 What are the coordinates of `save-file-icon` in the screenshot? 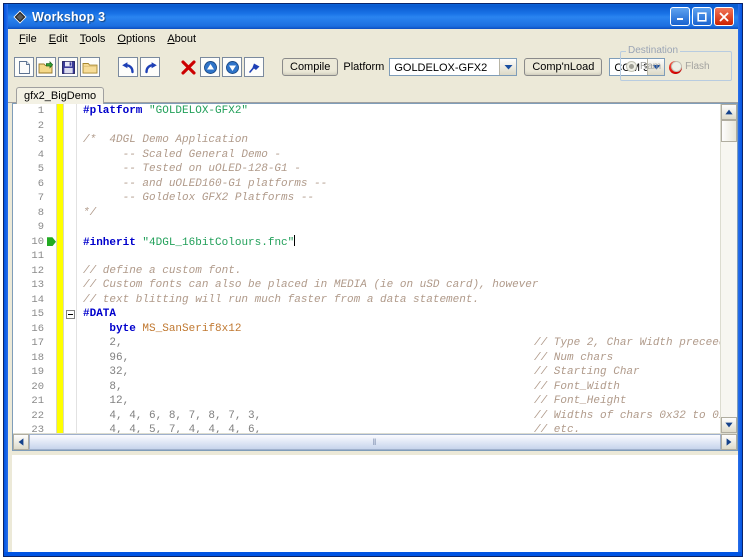 It's located at (68, 67).